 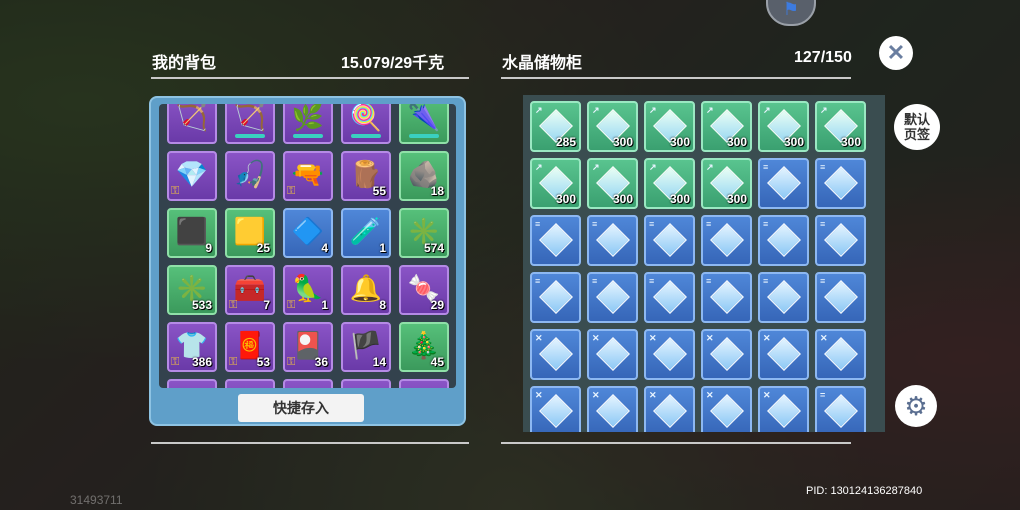 I want to click on item-icon: 💎, so click(x=192, y=174).